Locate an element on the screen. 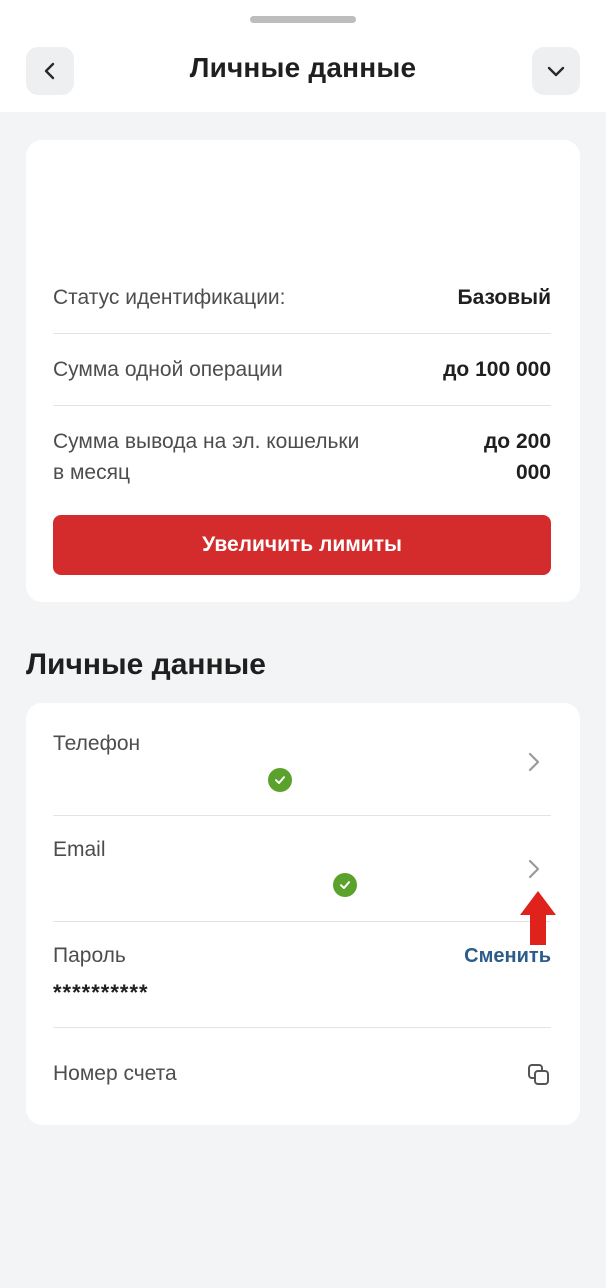  wallet-withdraw-value: до 200 000 is located at coordinates (517, 457).